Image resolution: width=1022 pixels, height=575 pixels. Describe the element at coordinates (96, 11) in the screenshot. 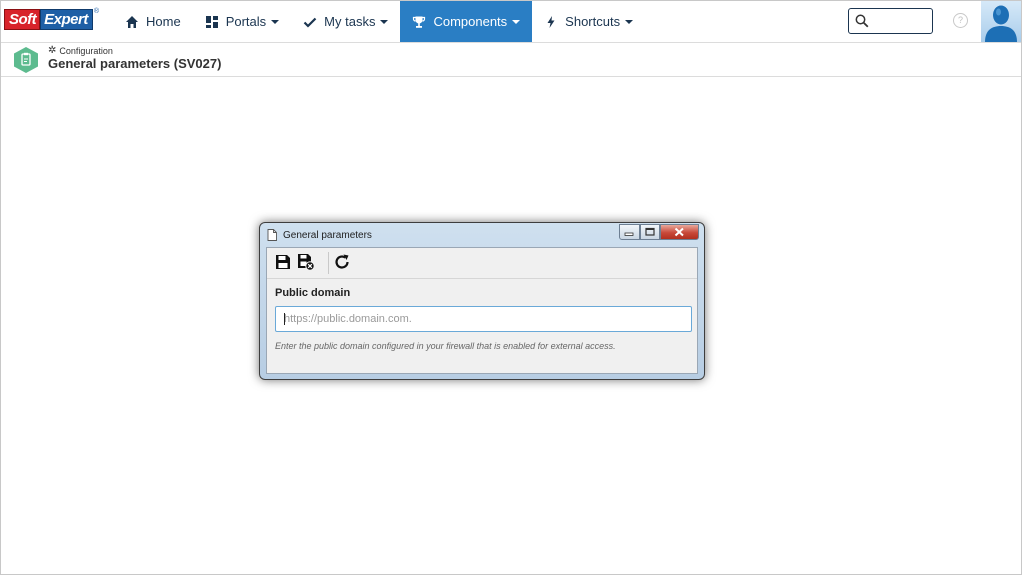

I see `logo-registered-mark: ®` at that location.